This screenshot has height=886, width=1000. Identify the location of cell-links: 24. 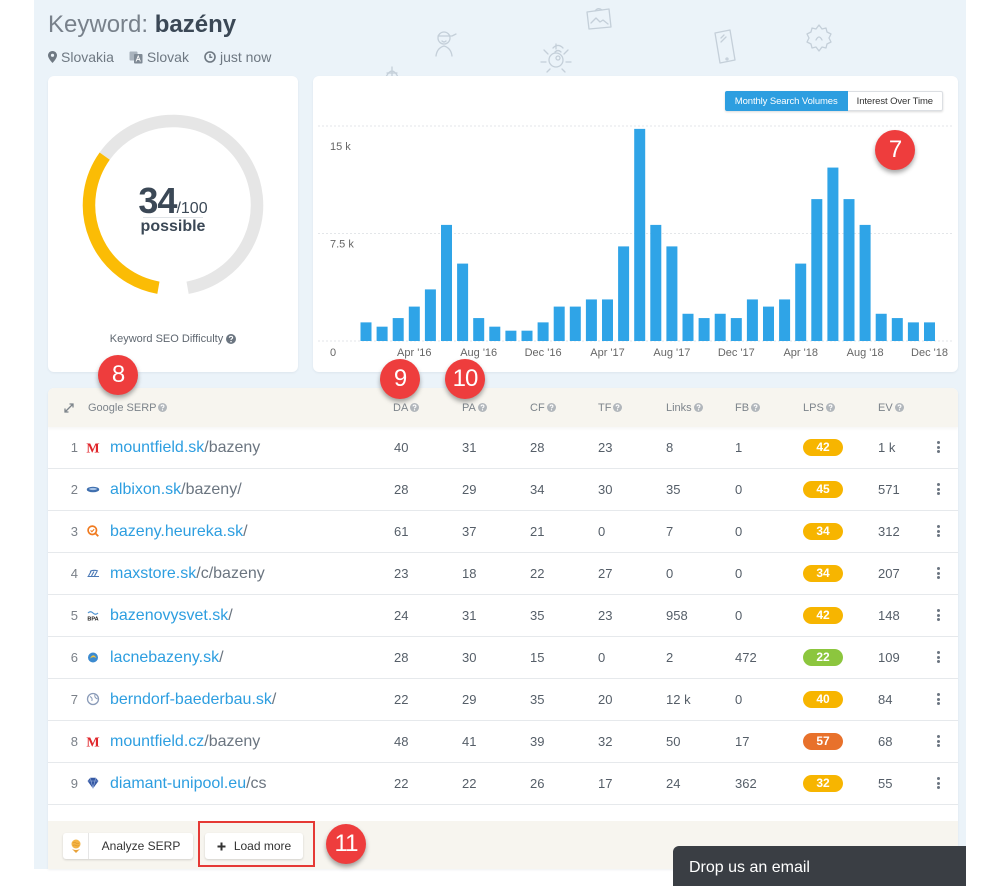
(673, 783).